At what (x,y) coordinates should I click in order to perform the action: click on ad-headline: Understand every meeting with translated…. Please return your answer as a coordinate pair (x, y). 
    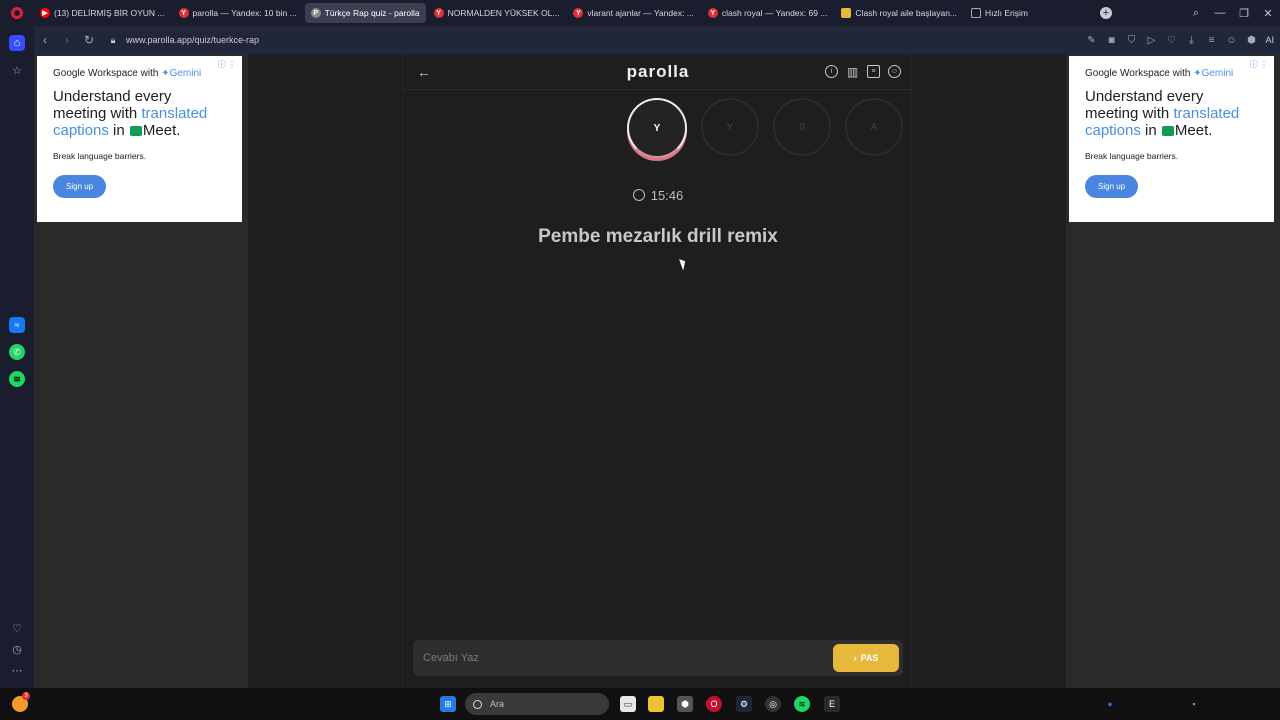
    Looking at the image, I should click on (139, 113).